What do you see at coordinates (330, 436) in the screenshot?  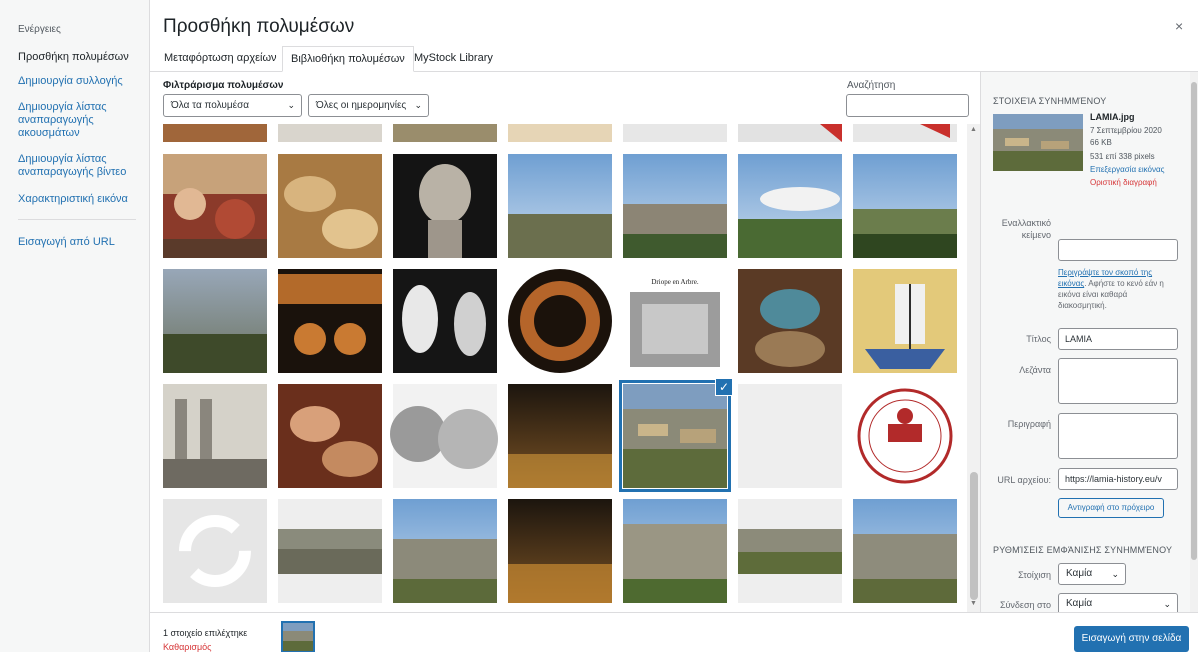 I see `thumb-mythology-painting` at bounding box center [330, 436].